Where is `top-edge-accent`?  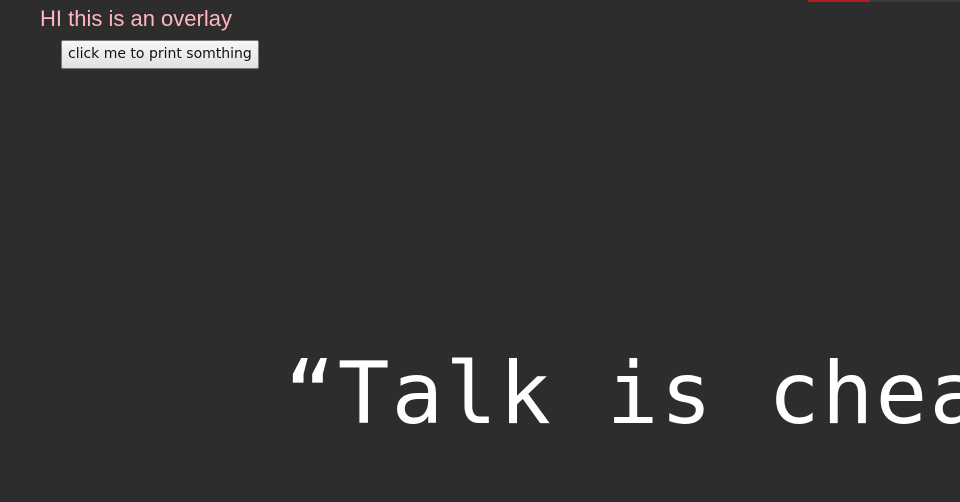 top-edge-accent is located at coordinates (839, 1).